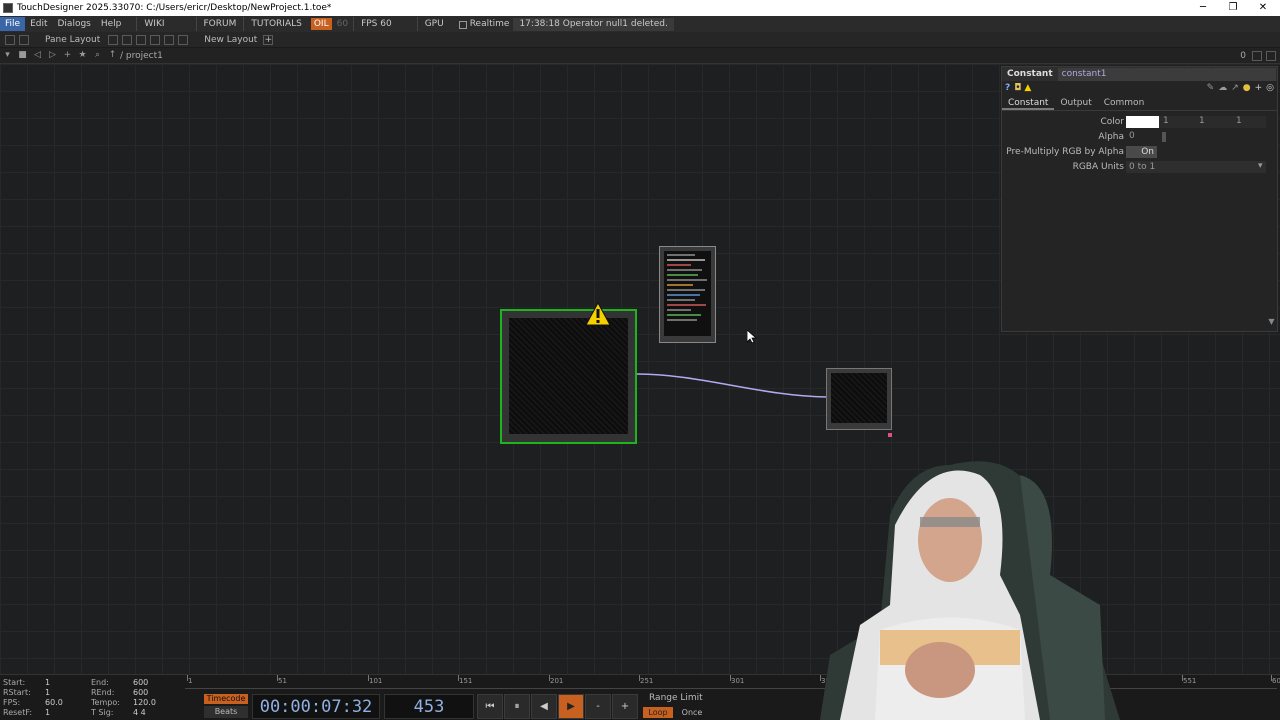 The width and height of the screenshot is (1280, 720). What do you see at coordinates (141, 39) in the screenshot?
I see `layout-3-icon` at bounding box center [141, 39].